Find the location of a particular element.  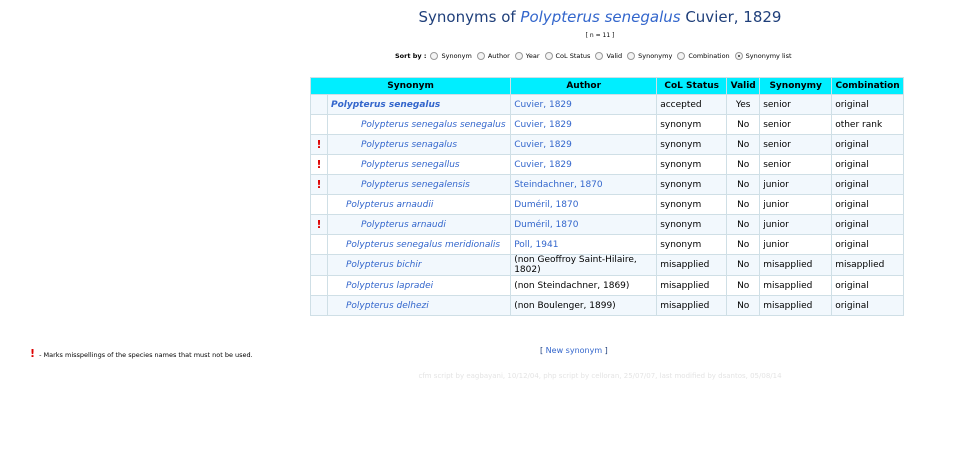

synonym-link: Polypterus lapradei is located at coordinates (389, 286).